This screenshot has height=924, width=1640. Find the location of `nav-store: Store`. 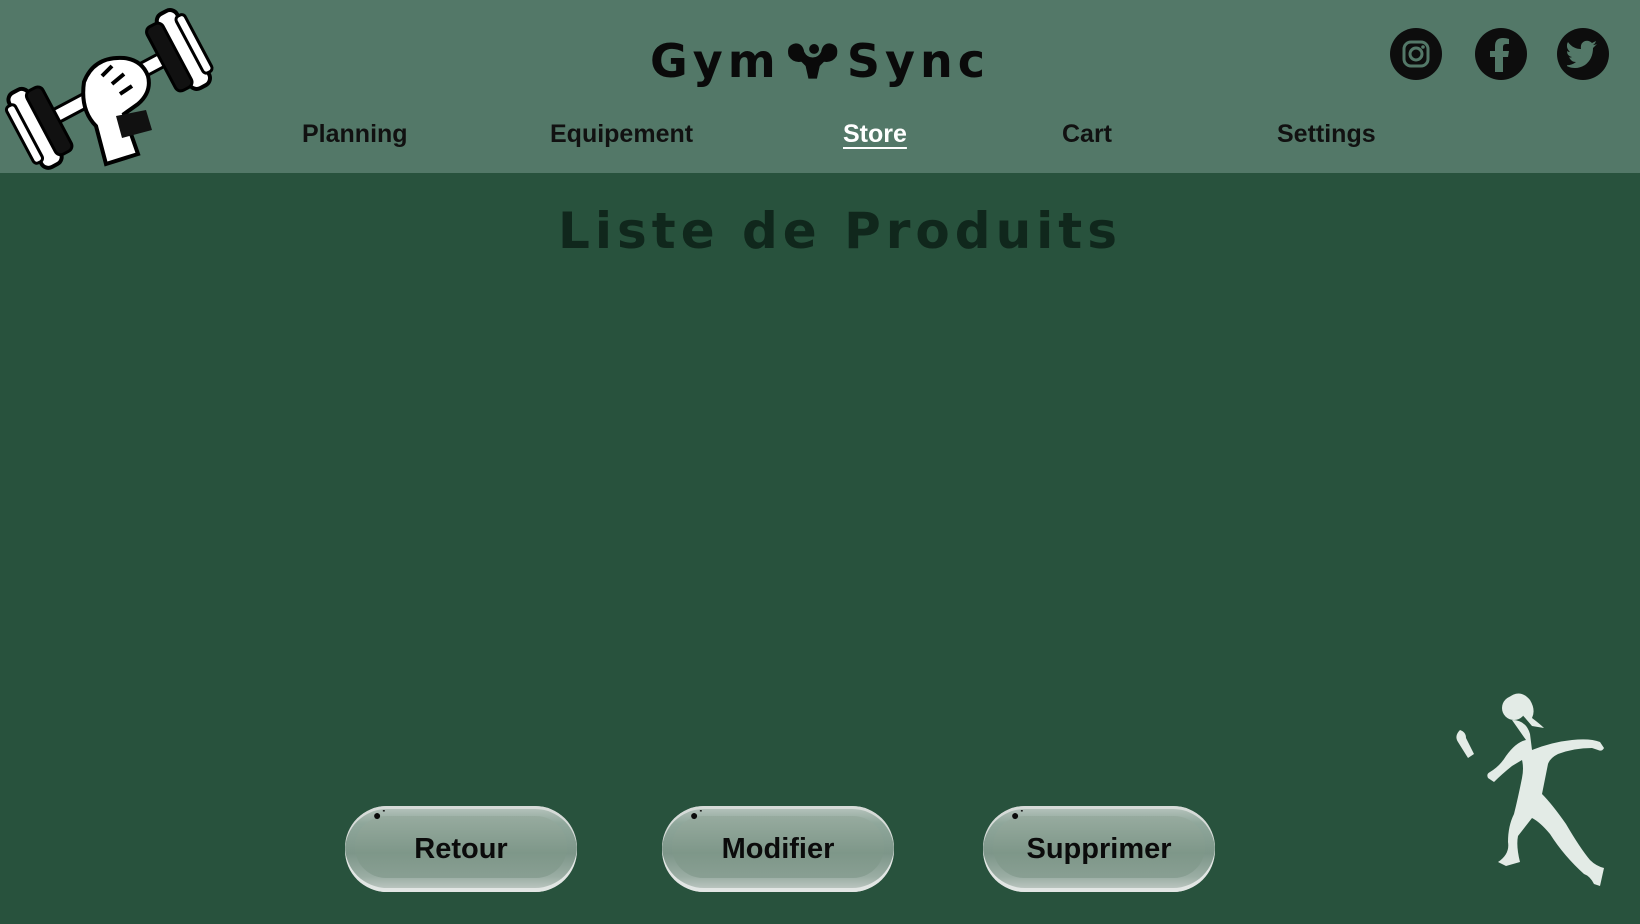

nav-store: Store is located at coordinates (875, 140).